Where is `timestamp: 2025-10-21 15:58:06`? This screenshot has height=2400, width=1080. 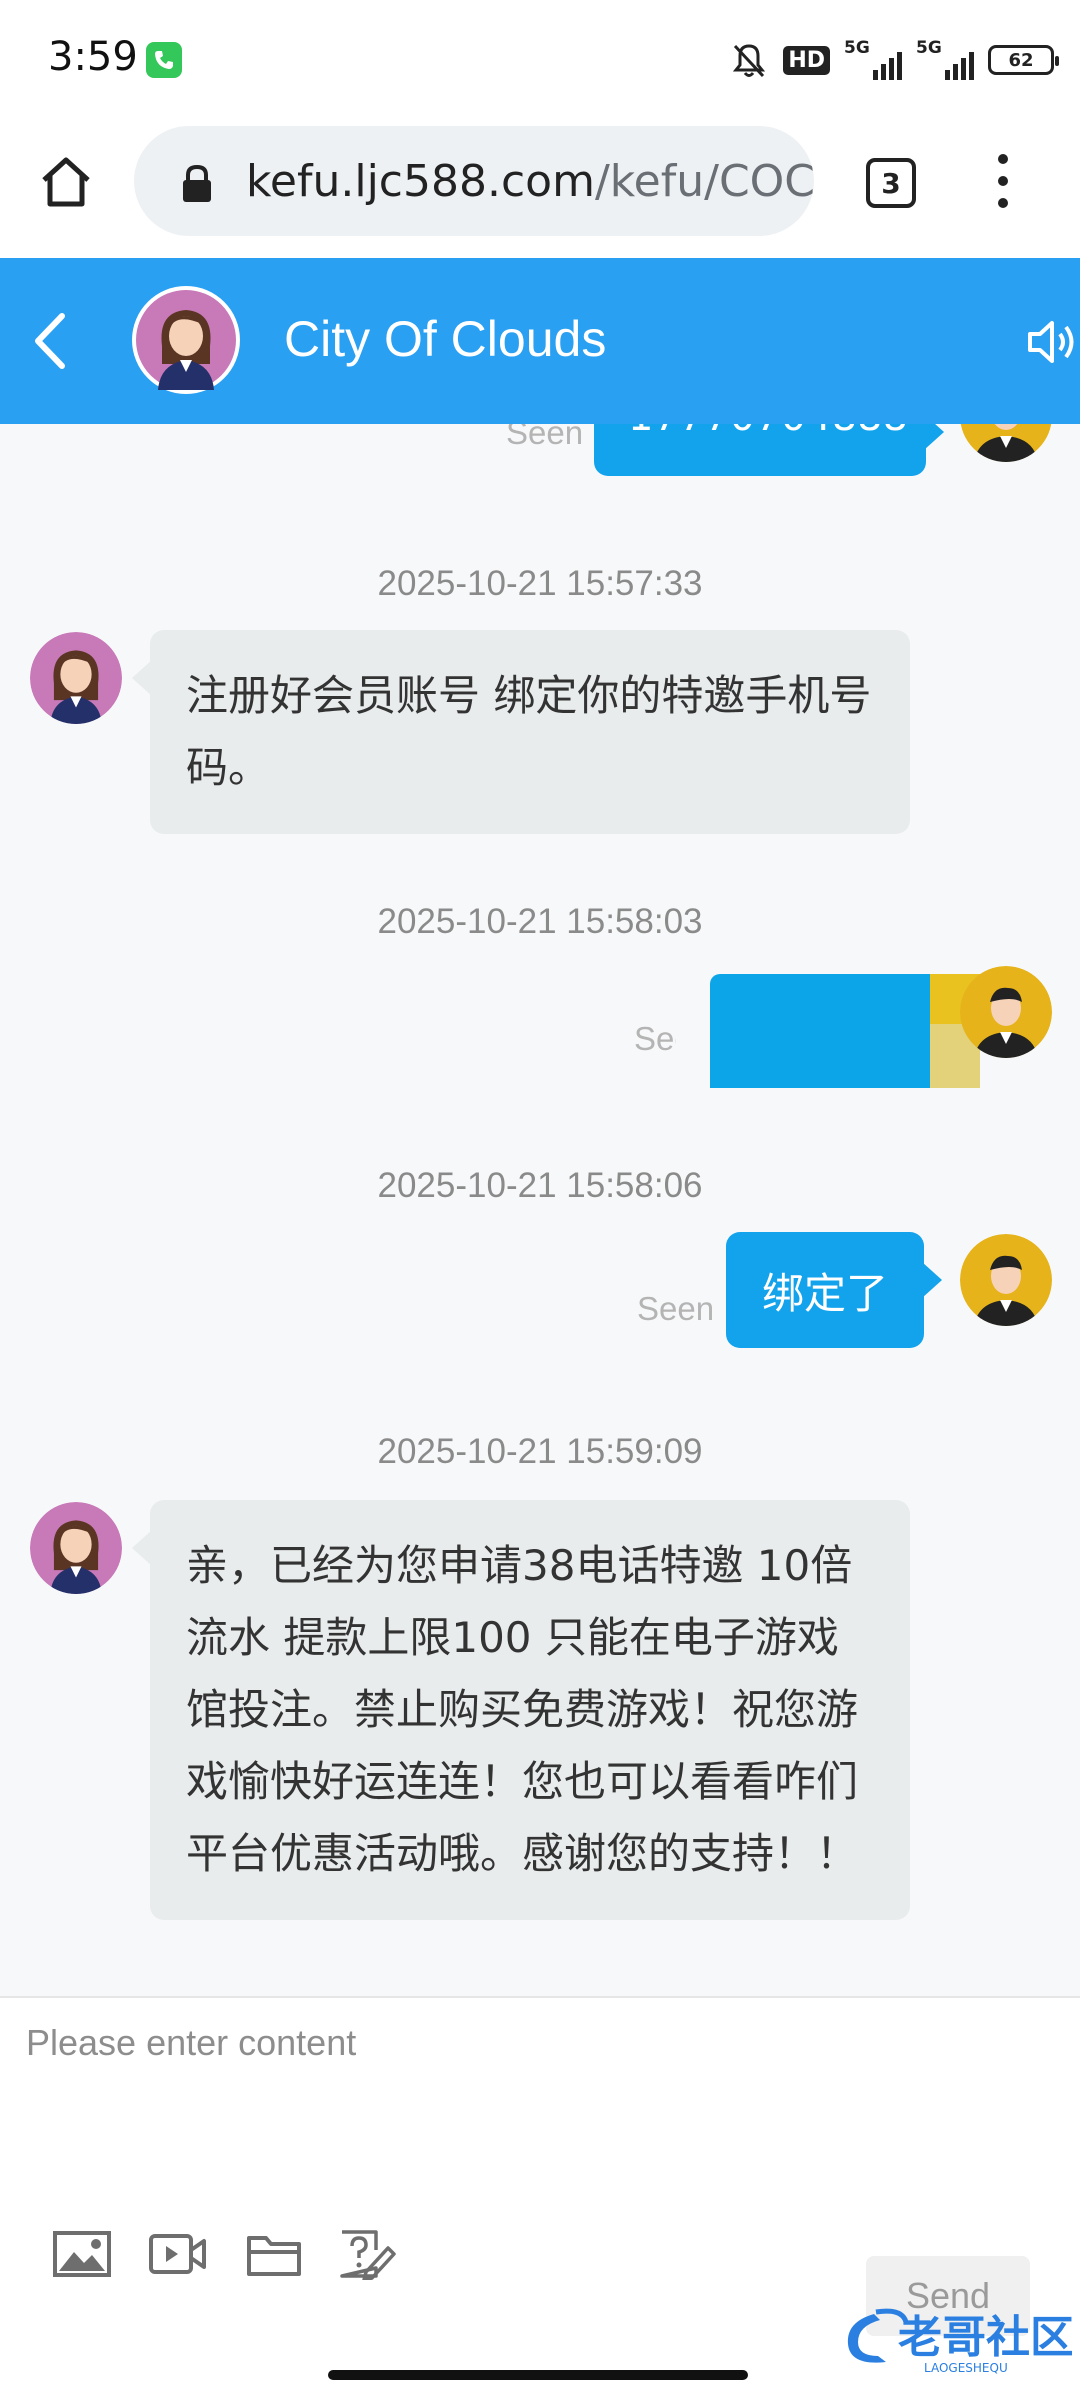
timestamp: 2025-10-21 15:58:06 is located at coordinates (540, 1185).